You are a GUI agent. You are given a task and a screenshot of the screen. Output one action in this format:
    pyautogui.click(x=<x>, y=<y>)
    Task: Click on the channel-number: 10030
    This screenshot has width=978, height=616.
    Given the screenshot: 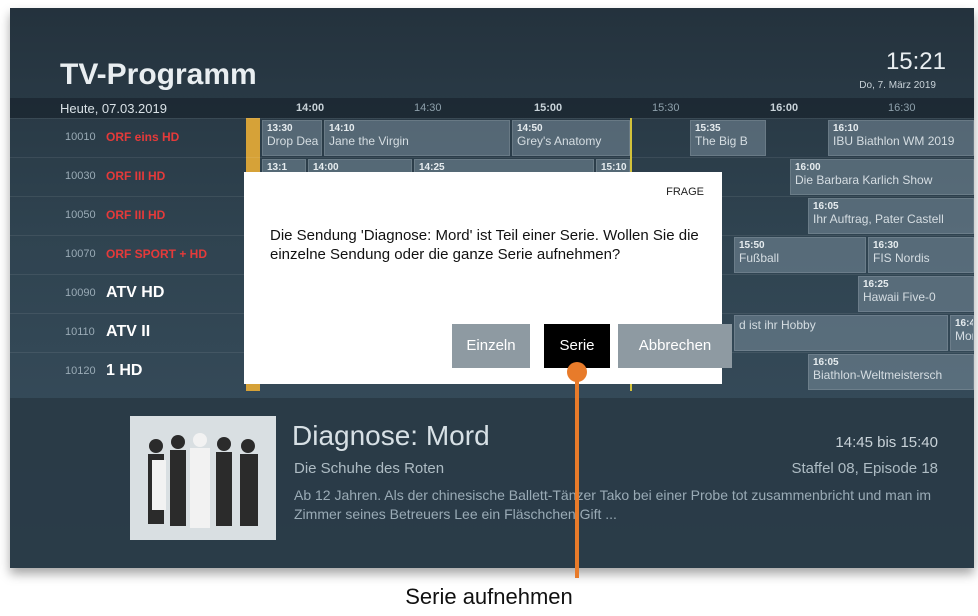 What is the action you would take?
    pyautogui.click(x=80, y=176)
    